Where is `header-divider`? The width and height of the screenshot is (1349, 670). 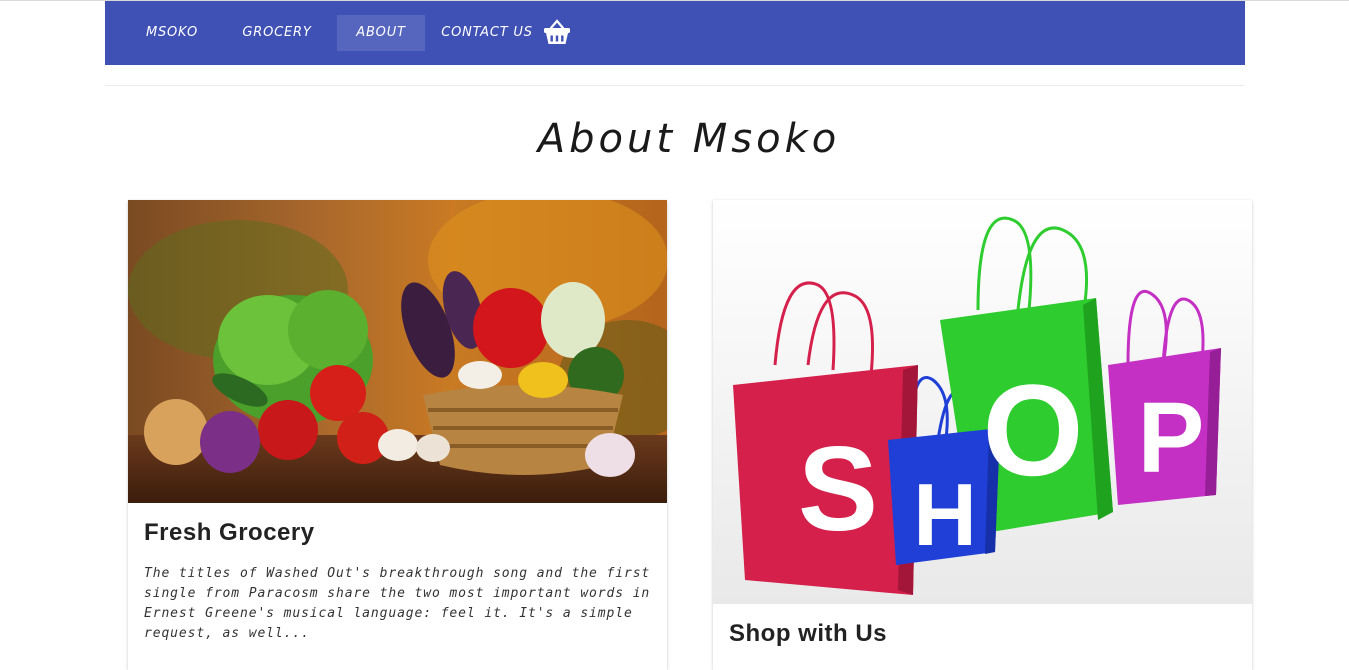
header-divider is located at coordinates (675, 85).